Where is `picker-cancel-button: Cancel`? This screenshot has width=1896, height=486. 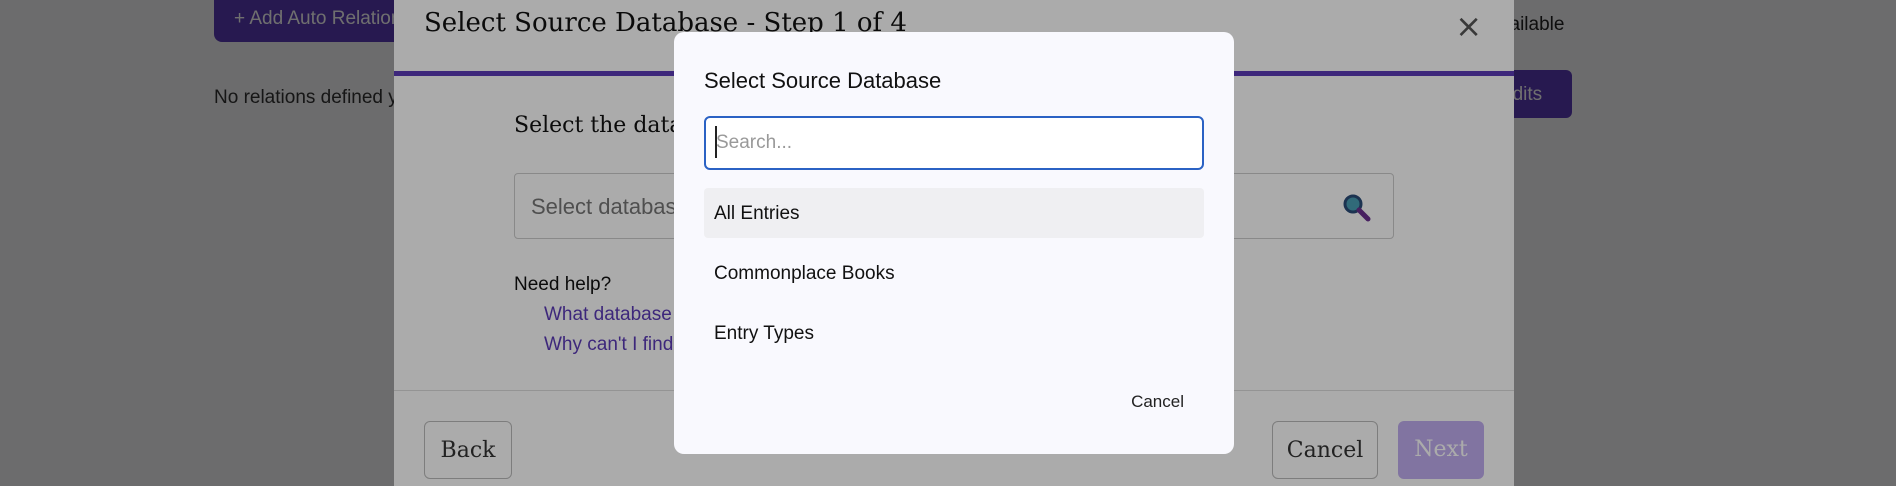
picker-cancel-button: Cancel is located at coordinates (1157, 402).